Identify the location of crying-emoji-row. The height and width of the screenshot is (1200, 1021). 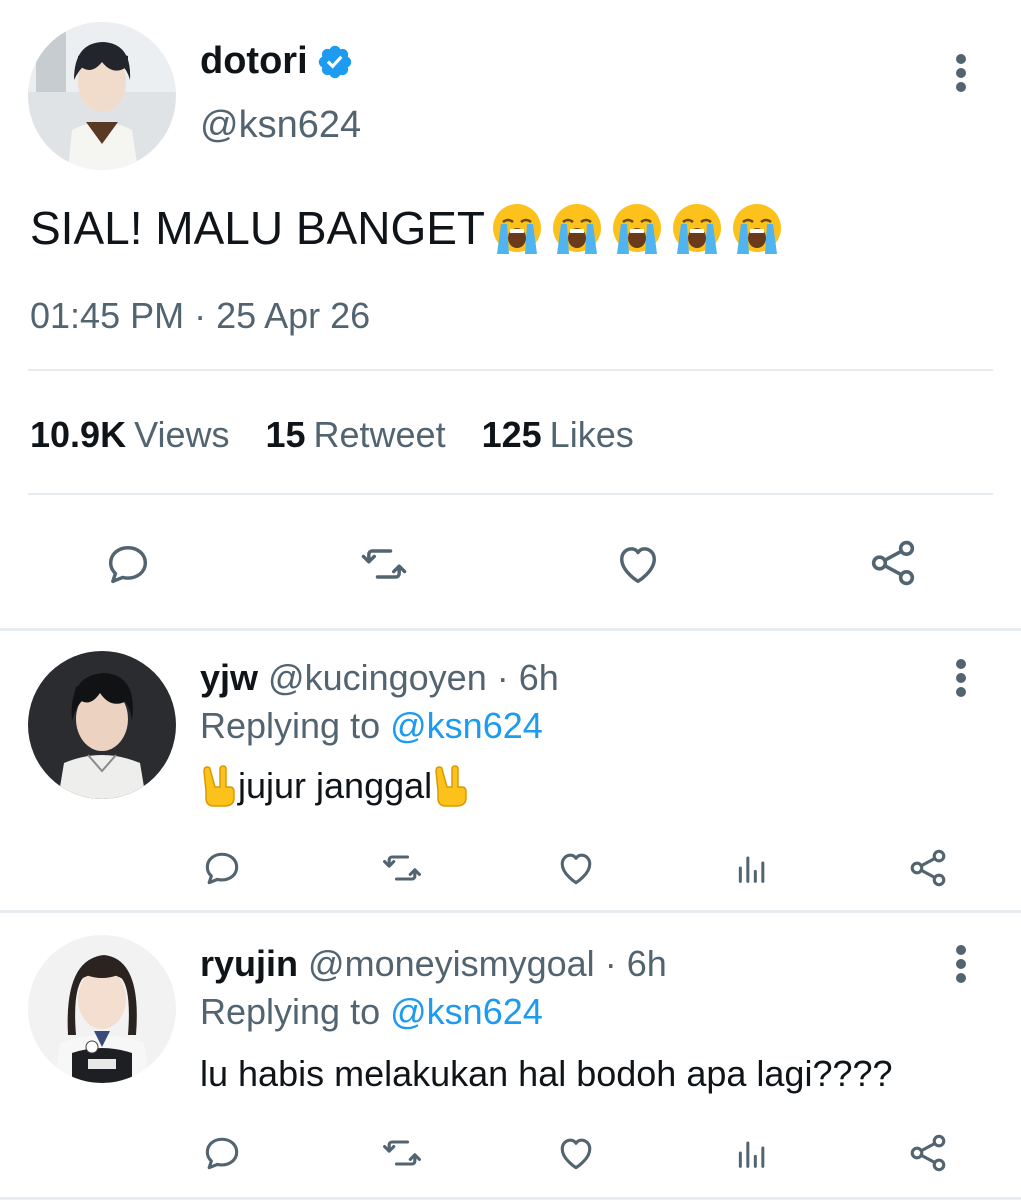
(639, 228).